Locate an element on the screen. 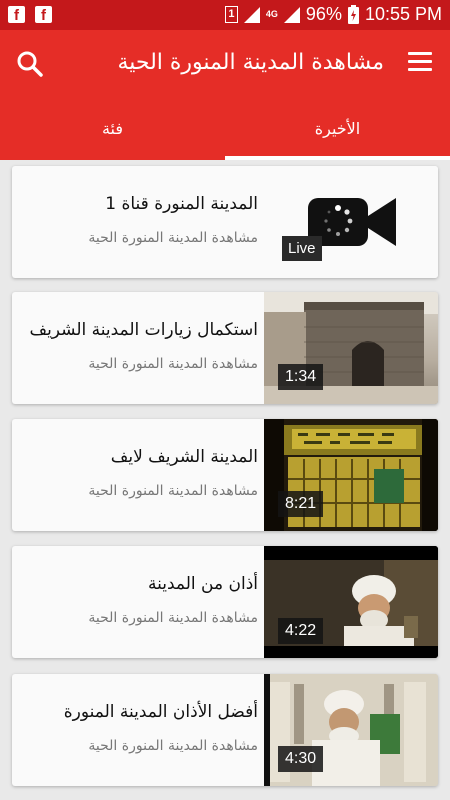 This screenshot has height=800, width=450. duration-badge: 4:22 is located at coordinates (301, 631).